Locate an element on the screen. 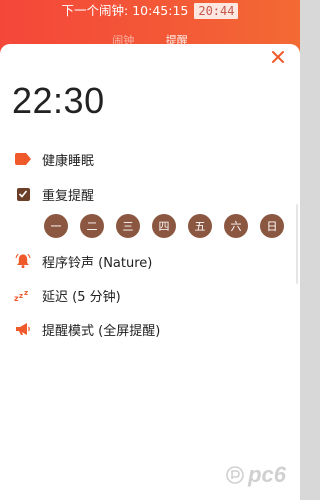  day-chip-thu: 四 is located at coordinates (164, 226).